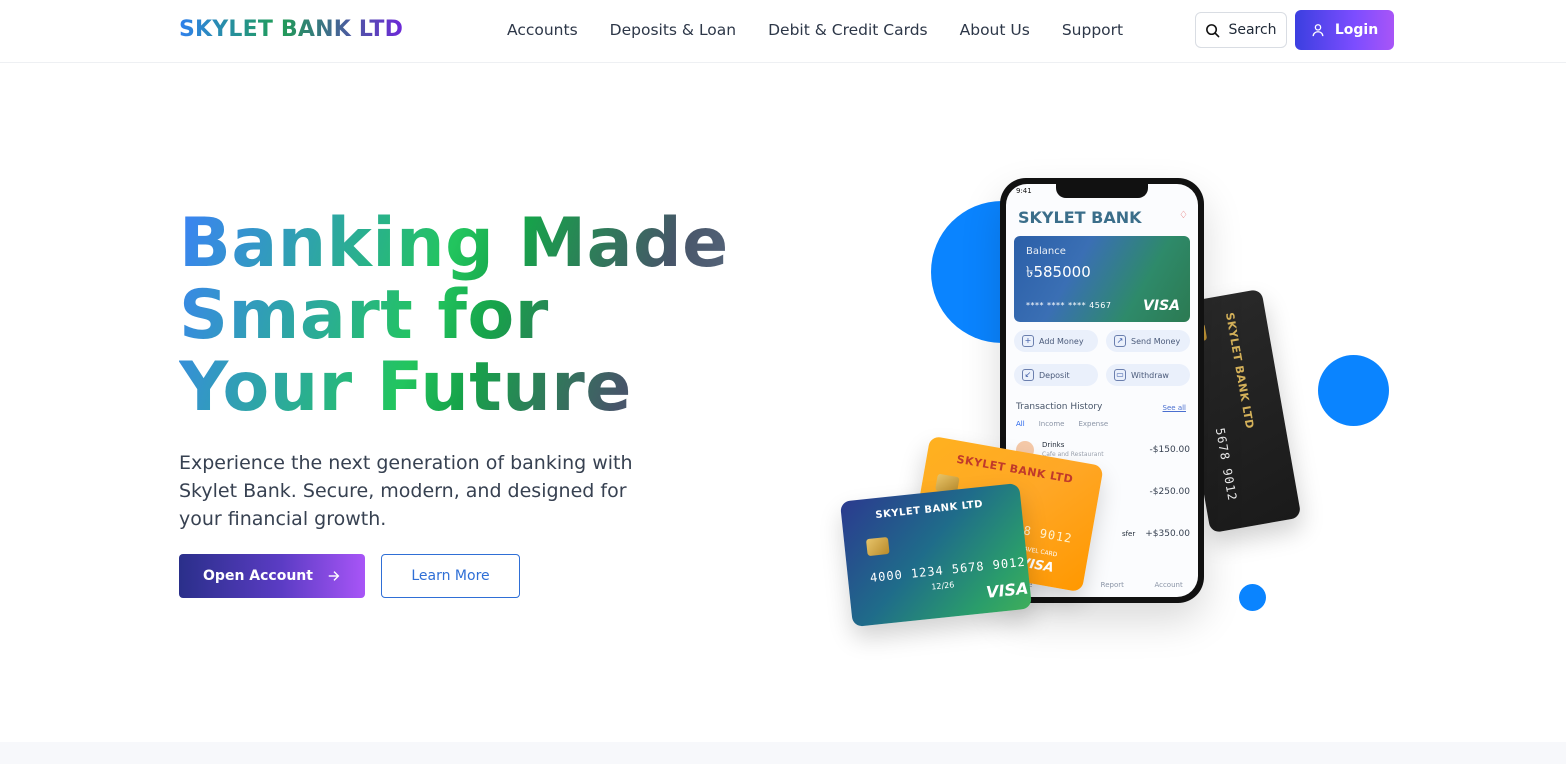  What do you see at coordinates (1213, 30) in the screenshot?
I see `search-icon` at bounding box center [1213, 30].